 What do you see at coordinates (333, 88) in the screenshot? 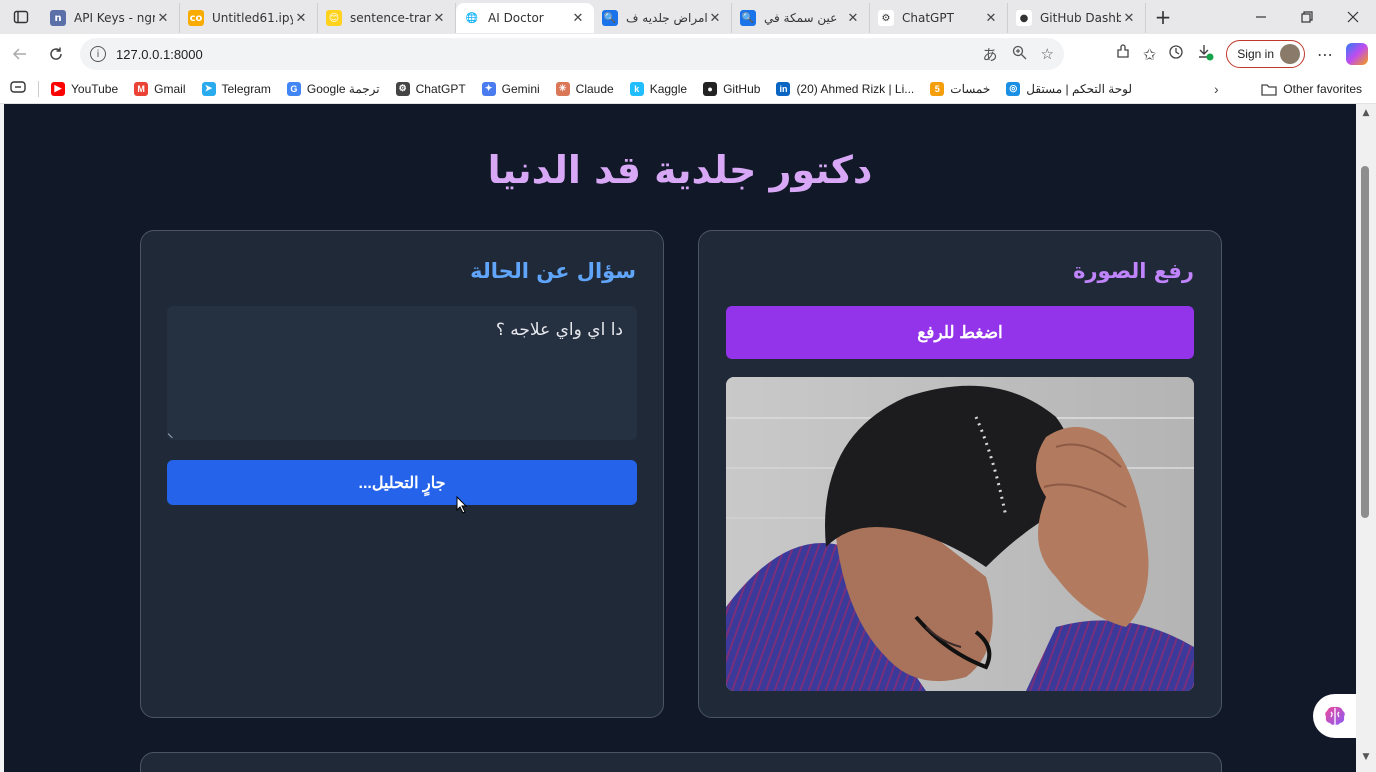
I see `bookmark-item: G Google ترجمة` at bounding box center [333, 88].